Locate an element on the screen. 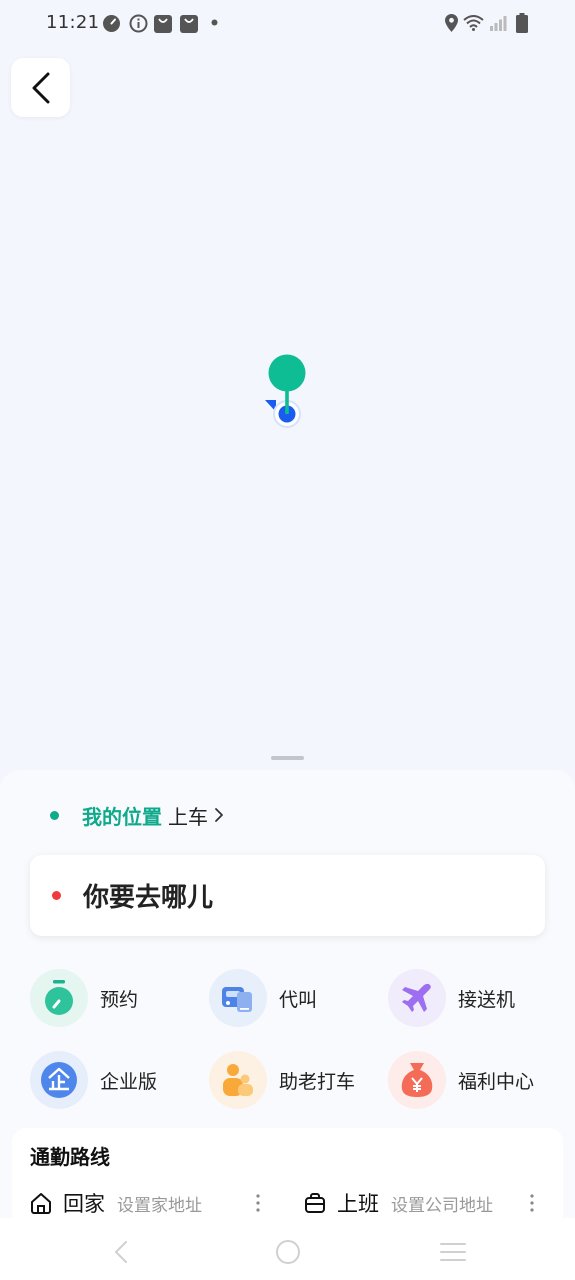 Image resolution: width=575 pixels, height=1280 pixels. speedometer-icon is located at coordinates (111, 23).